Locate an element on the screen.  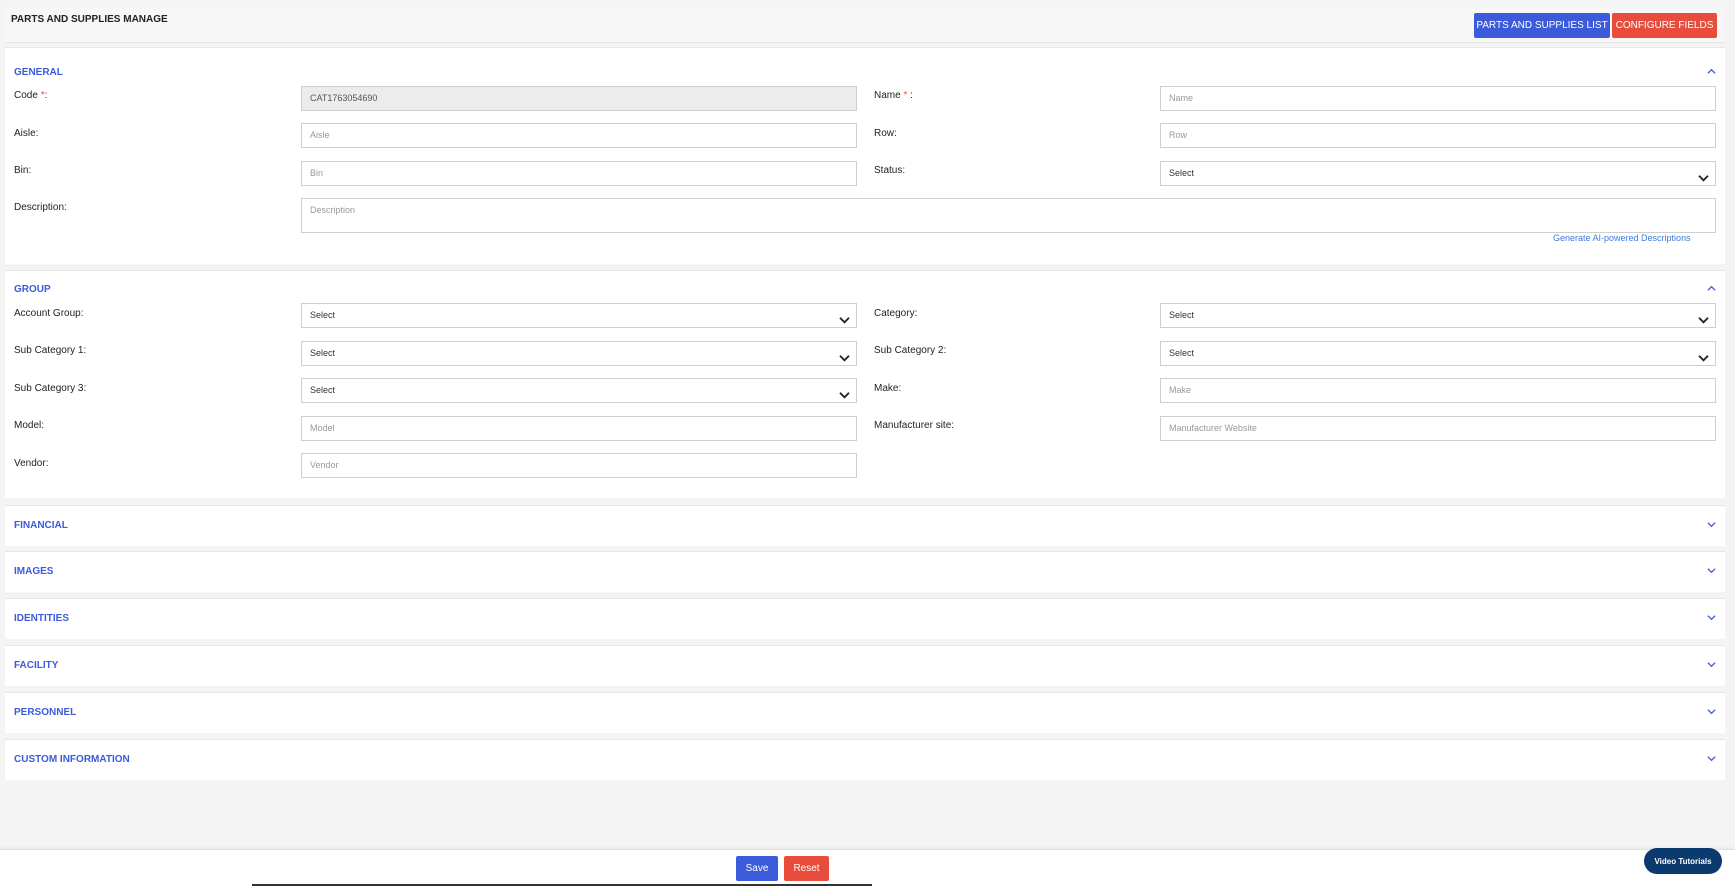
identities-section-title: IDENTITIES is located at coordinates (41, 618).